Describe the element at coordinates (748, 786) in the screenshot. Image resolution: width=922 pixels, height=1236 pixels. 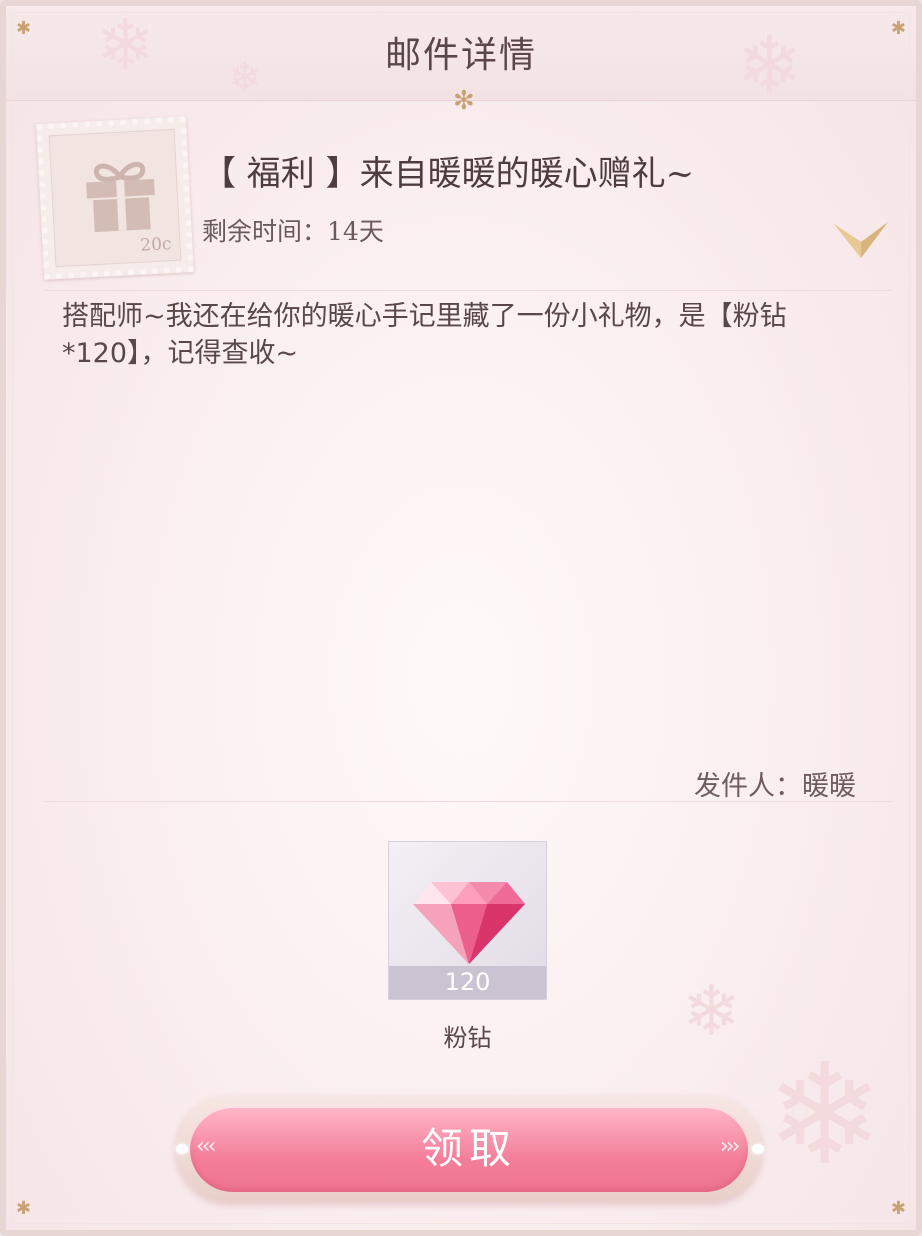
I see `sender-label: 发件人：` at that location.